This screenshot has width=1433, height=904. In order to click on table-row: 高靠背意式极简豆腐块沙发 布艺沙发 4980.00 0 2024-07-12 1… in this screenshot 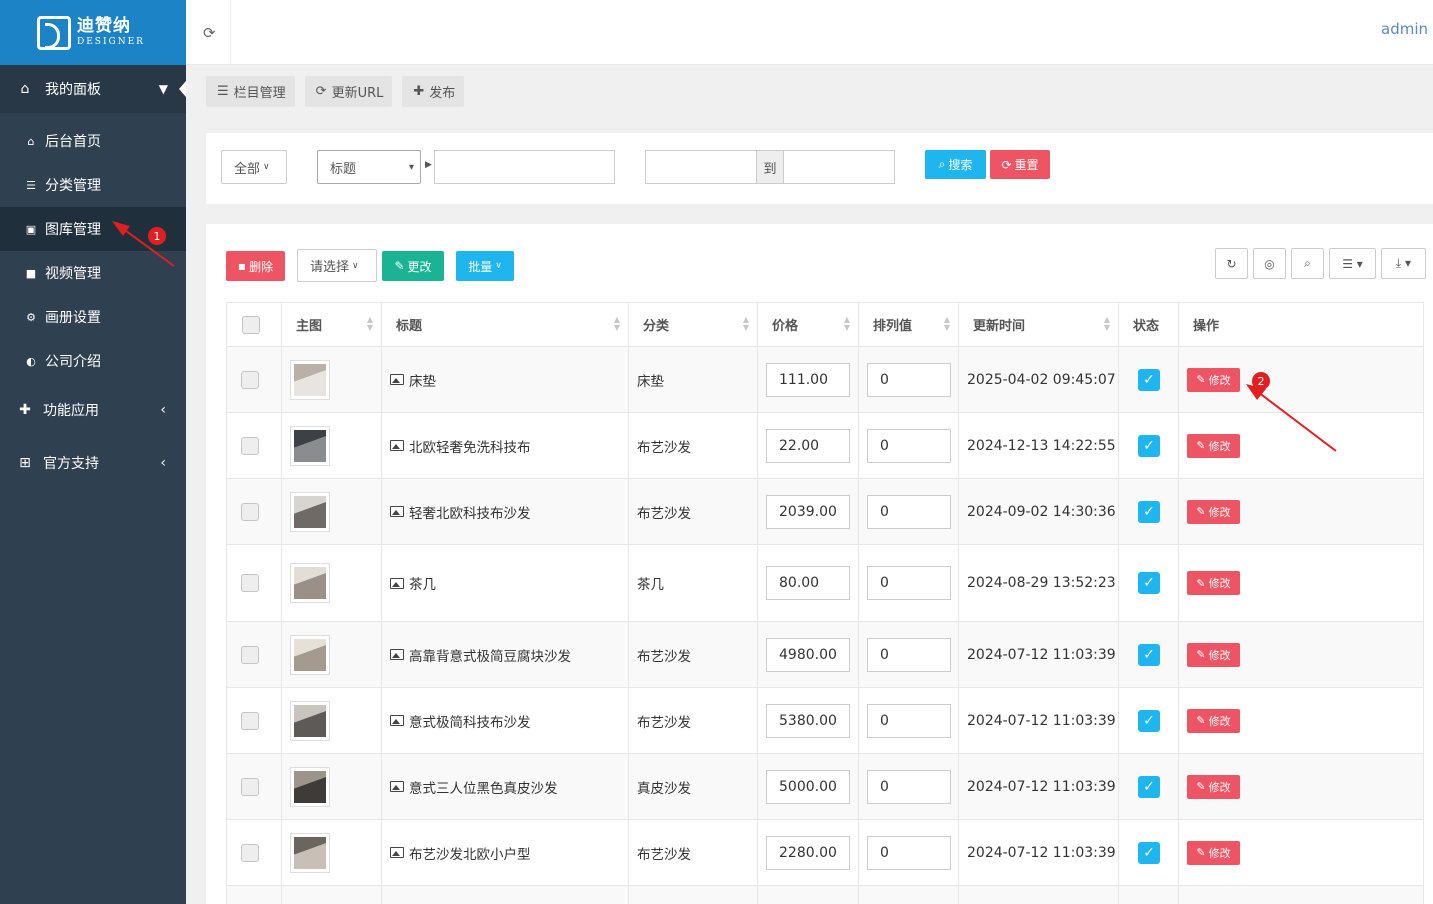, I will do `click(825, 654)`.